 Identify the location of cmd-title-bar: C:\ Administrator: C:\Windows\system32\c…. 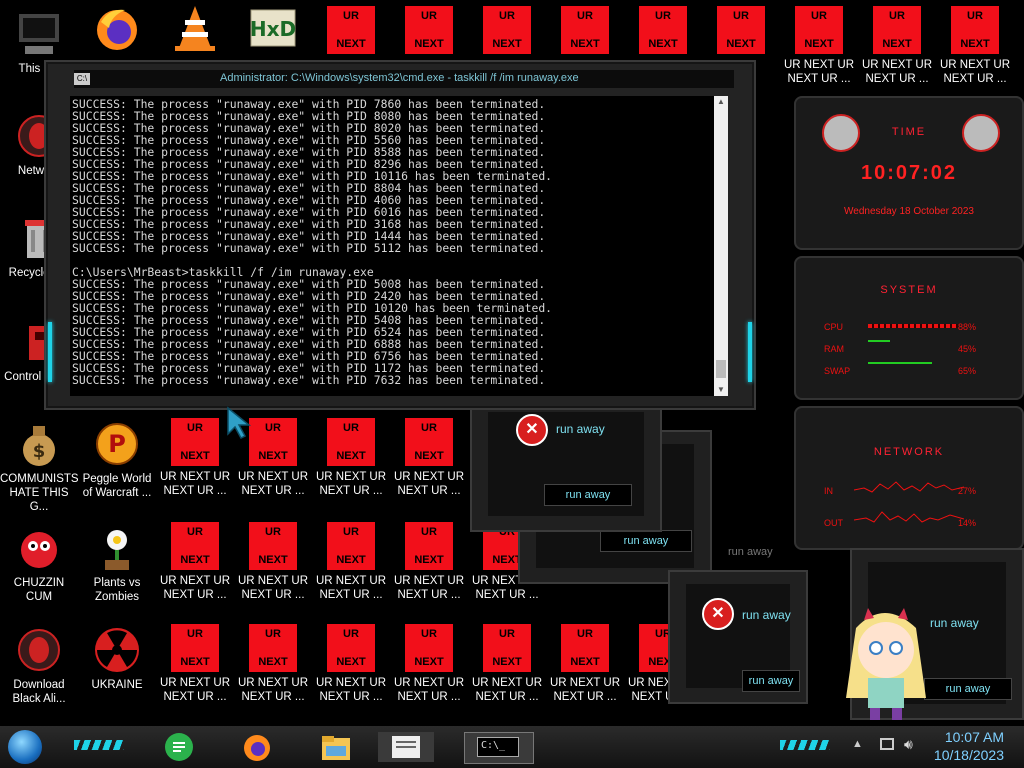
(404, 79).